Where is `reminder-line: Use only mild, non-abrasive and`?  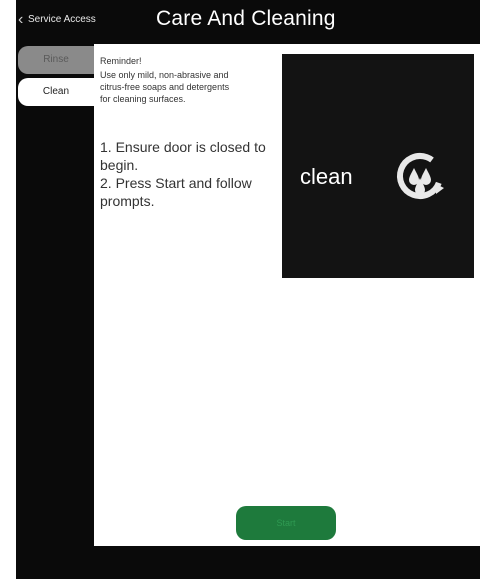 reminder-line: Use only mild, non-abrasive and is located at coordinates (164, 75).